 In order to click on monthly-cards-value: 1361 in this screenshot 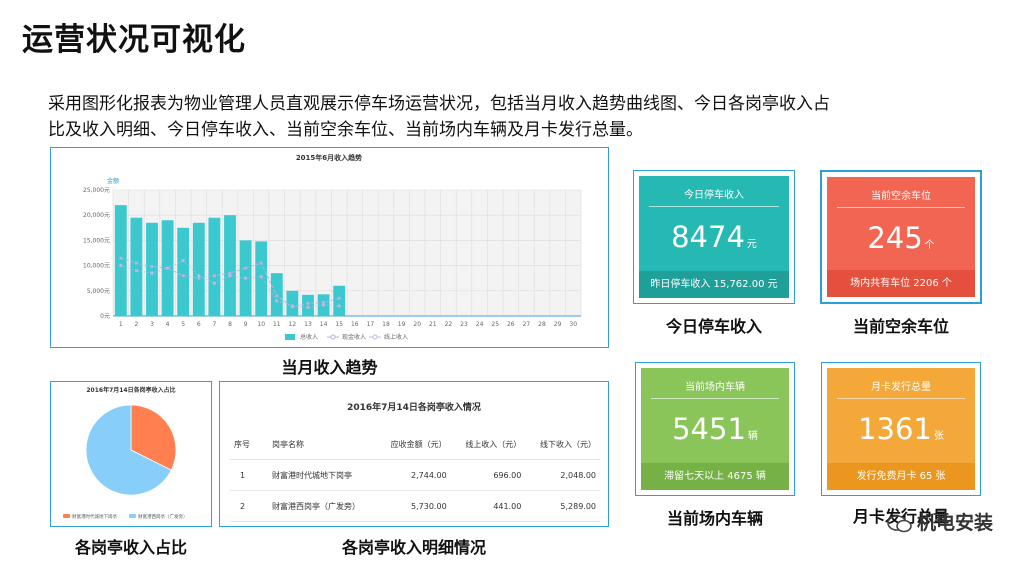, I will do `click(895, 429)`.